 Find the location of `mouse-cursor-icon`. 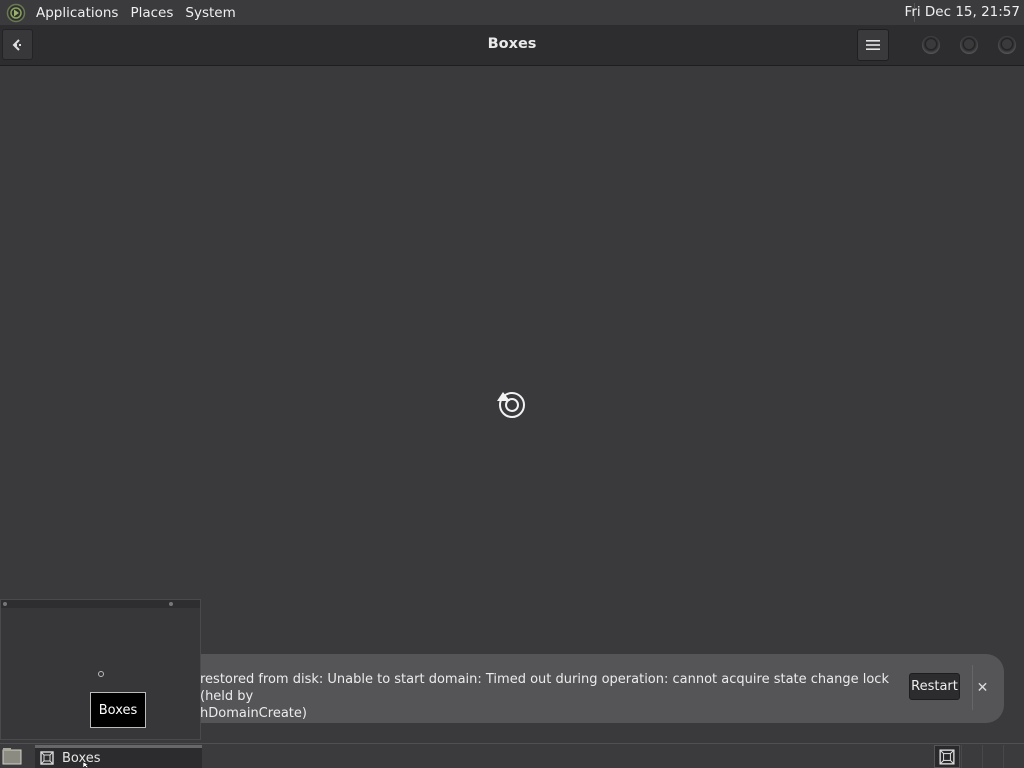

mouse-cursor-icon is located at coordinates (86, 765).